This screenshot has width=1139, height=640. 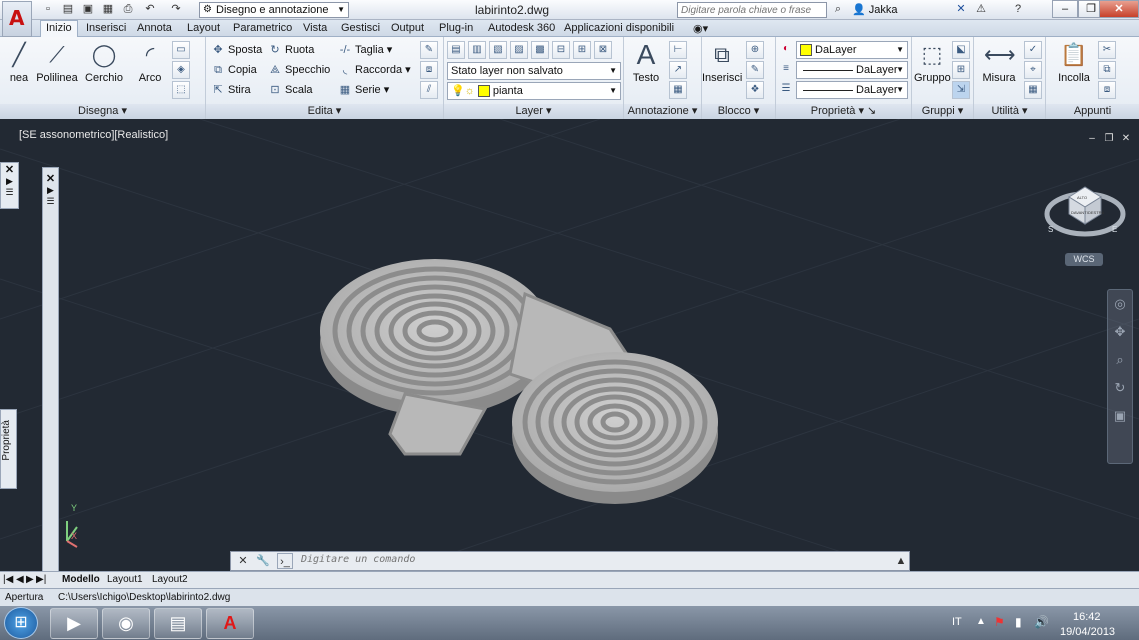 I want to click on properties-palette-tab: Proprietà, so click(x=8, y=449).